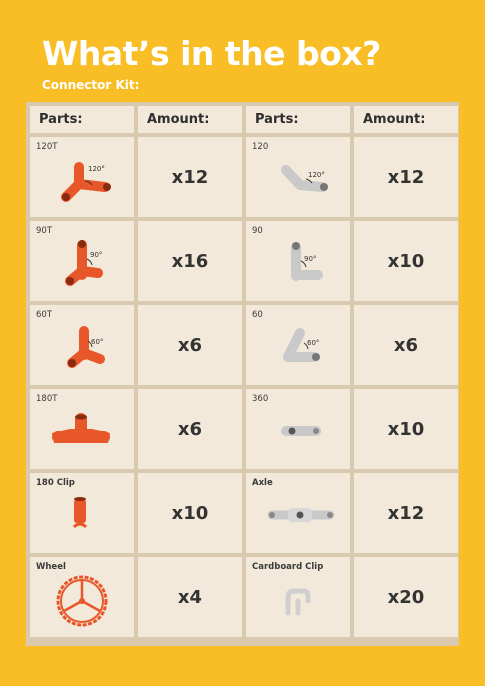  I want to click on connector-90t-icon: 90°, so click(84, 263).